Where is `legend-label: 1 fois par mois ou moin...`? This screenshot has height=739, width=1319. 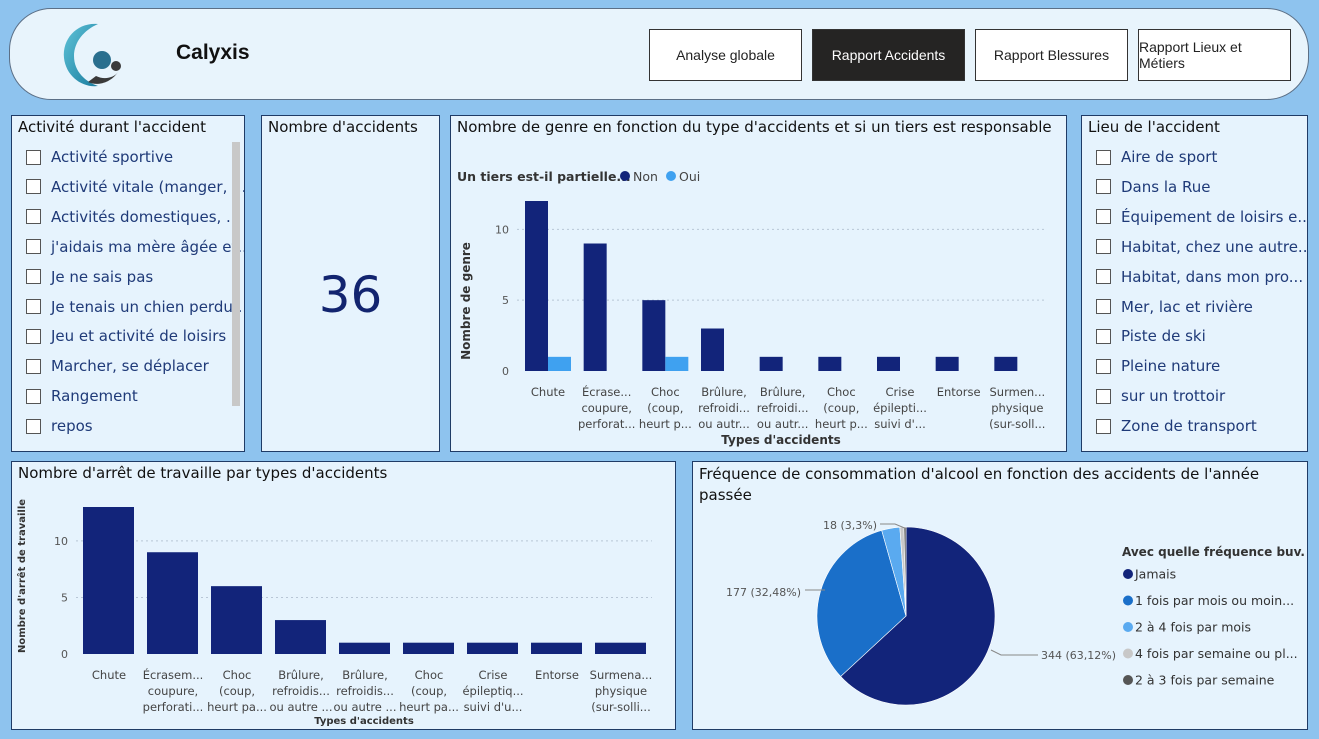 legend-label: 1 fois par mois ou moin... is located at coordinates (1214, 600).